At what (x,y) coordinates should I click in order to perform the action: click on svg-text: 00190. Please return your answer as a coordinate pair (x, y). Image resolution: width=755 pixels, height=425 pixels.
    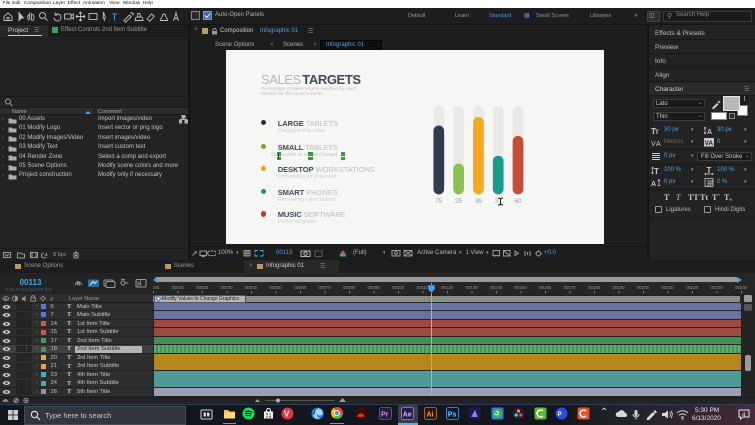
    Looking at the image, I should click on (618, 287).